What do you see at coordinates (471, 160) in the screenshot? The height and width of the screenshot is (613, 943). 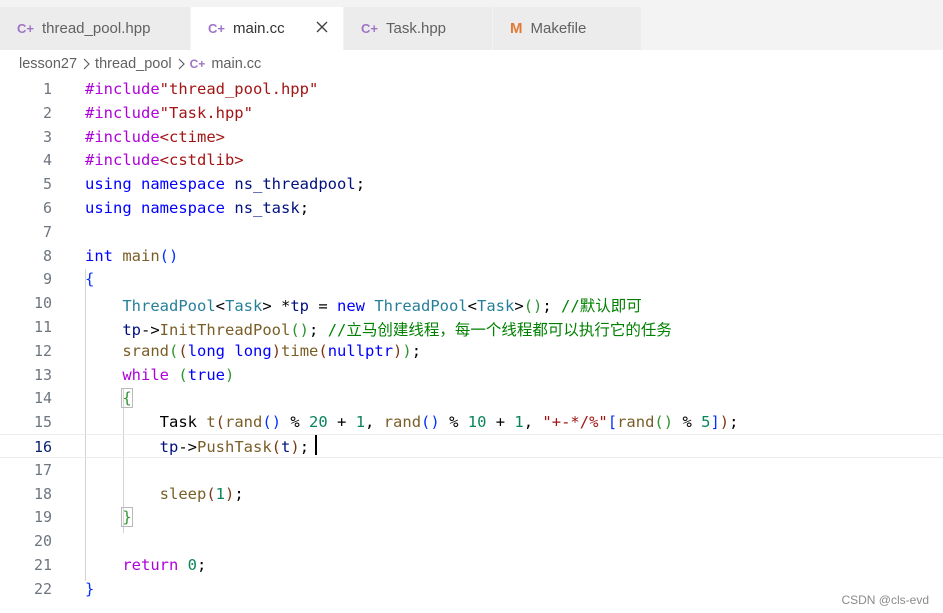 I see `code-line: 4 #include<cstdlib>` at bounding box center [471, 160].